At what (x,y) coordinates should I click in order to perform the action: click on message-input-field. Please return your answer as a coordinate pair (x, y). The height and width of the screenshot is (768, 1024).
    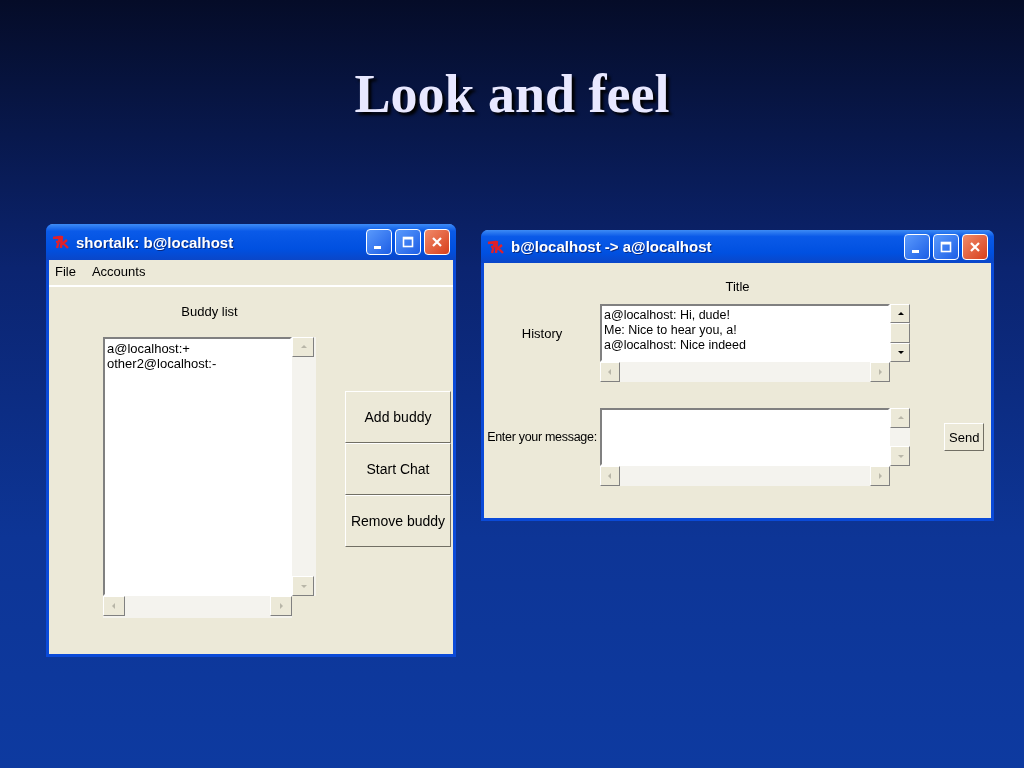
    Looking at the image, I should click on (745, 437).